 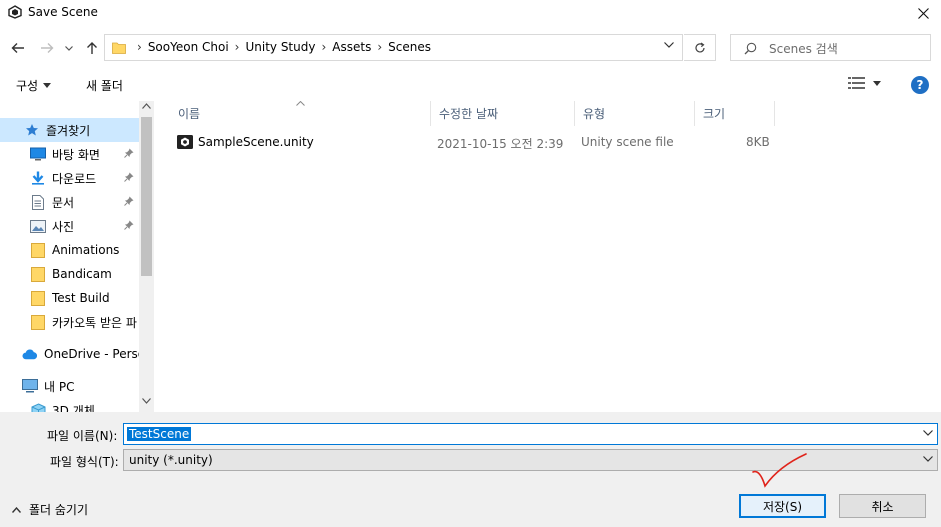 What do you see at coordinates (63, 226) in the screenshot?
I see `sidebar-item-label: 사진` at bounding box center [63, 226].